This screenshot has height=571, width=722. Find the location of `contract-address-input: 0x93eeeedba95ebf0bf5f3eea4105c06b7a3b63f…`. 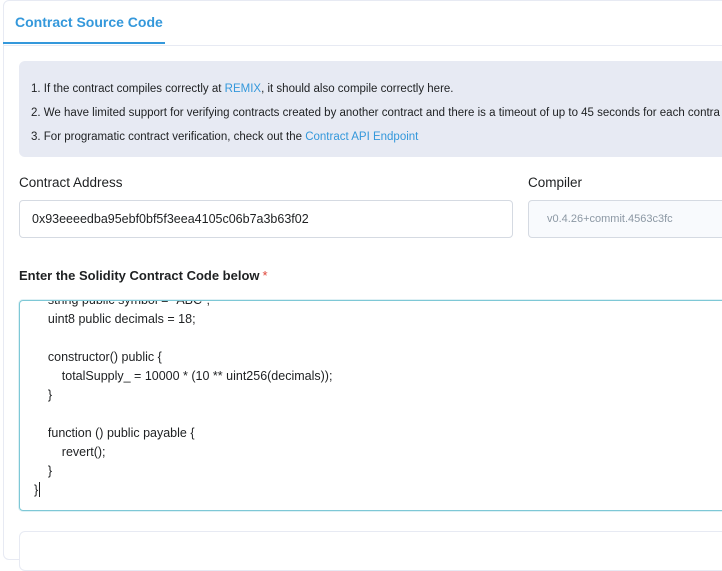

contract-address-input: 0x93eeeedba95ebf0bf5f3eea4105c06b7a3b63f… is located at coordinates (266, 219).